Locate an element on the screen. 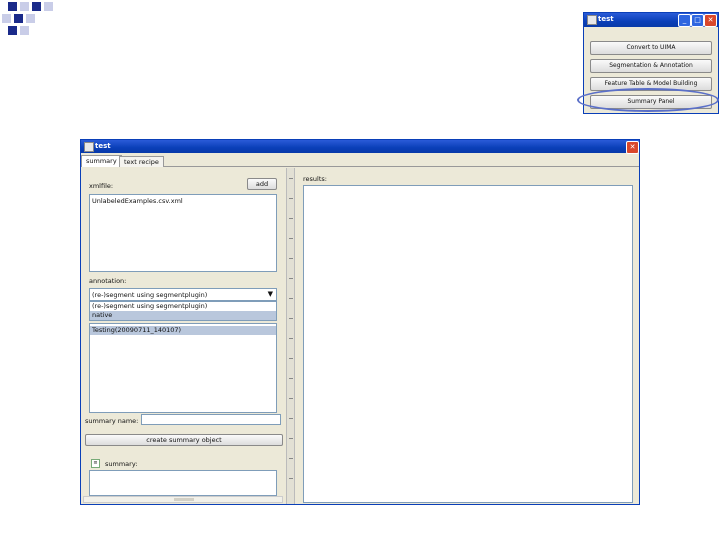 This screenshot has height=540, width=720. split-pane-divider is located at coordinates (290, 336).